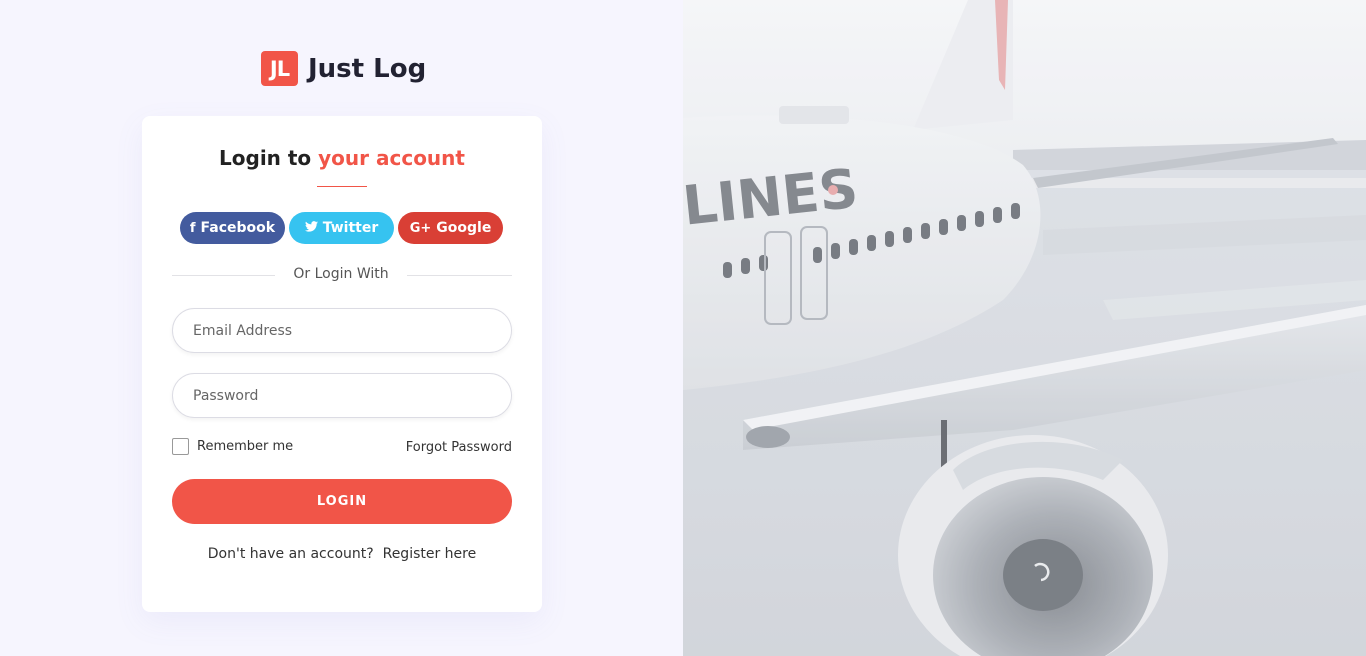 This screenshot has width=1366, height=656. What do you see at coordinates (342, 395) in the screenshot?
I see `password-input` at bounding box center [342, 395].